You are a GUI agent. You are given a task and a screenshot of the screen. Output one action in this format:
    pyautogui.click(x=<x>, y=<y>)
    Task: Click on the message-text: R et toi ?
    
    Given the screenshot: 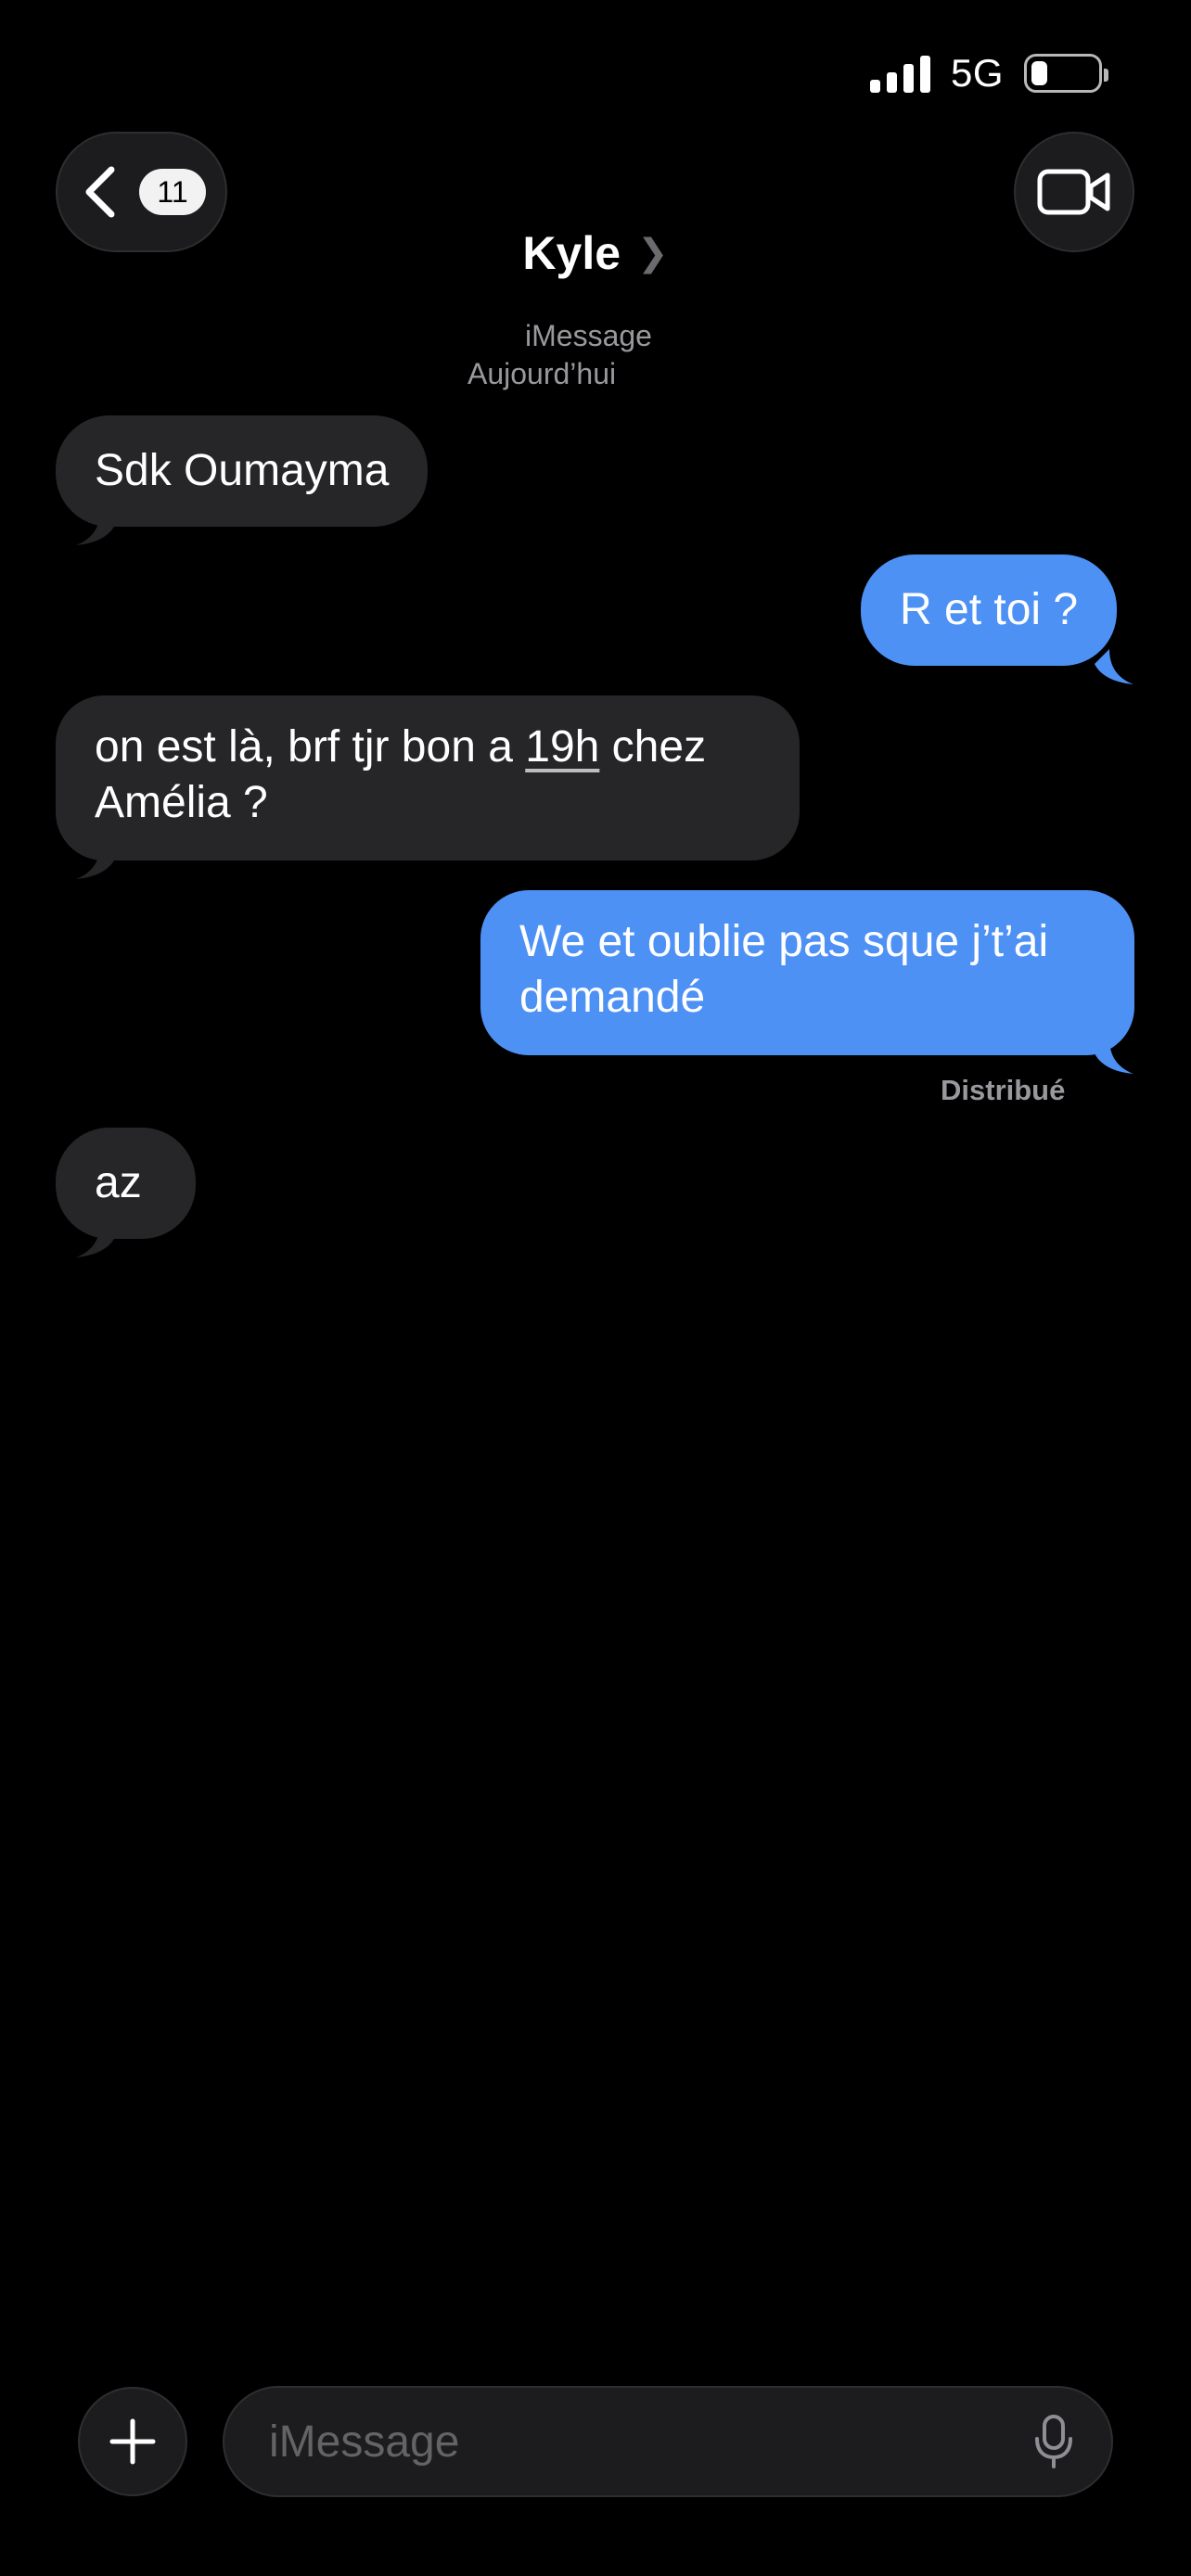 What is the action you would take?
    pyautogui.click(x=989, y=609)
    